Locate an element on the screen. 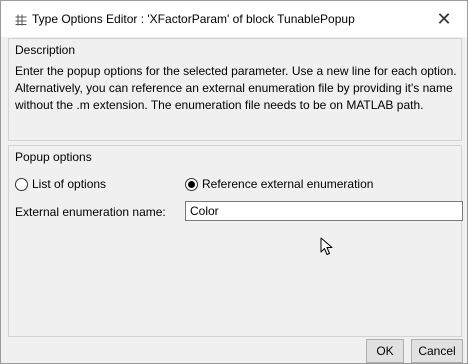 The height and width of the screenshot is (364, 468). cancel-button: Cancel is located at coordinates (437, 351).